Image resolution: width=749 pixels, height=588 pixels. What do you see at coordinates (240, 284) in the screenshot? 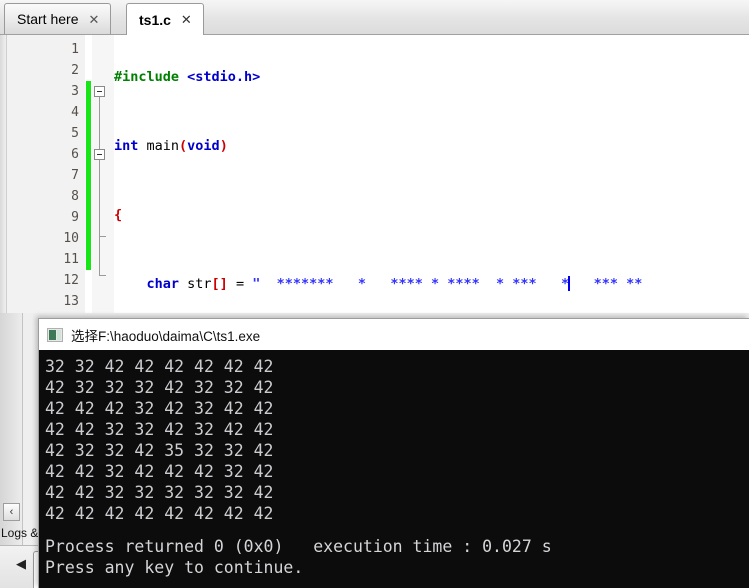
I see `assign-operator: =` at bounding box center [240, 284].